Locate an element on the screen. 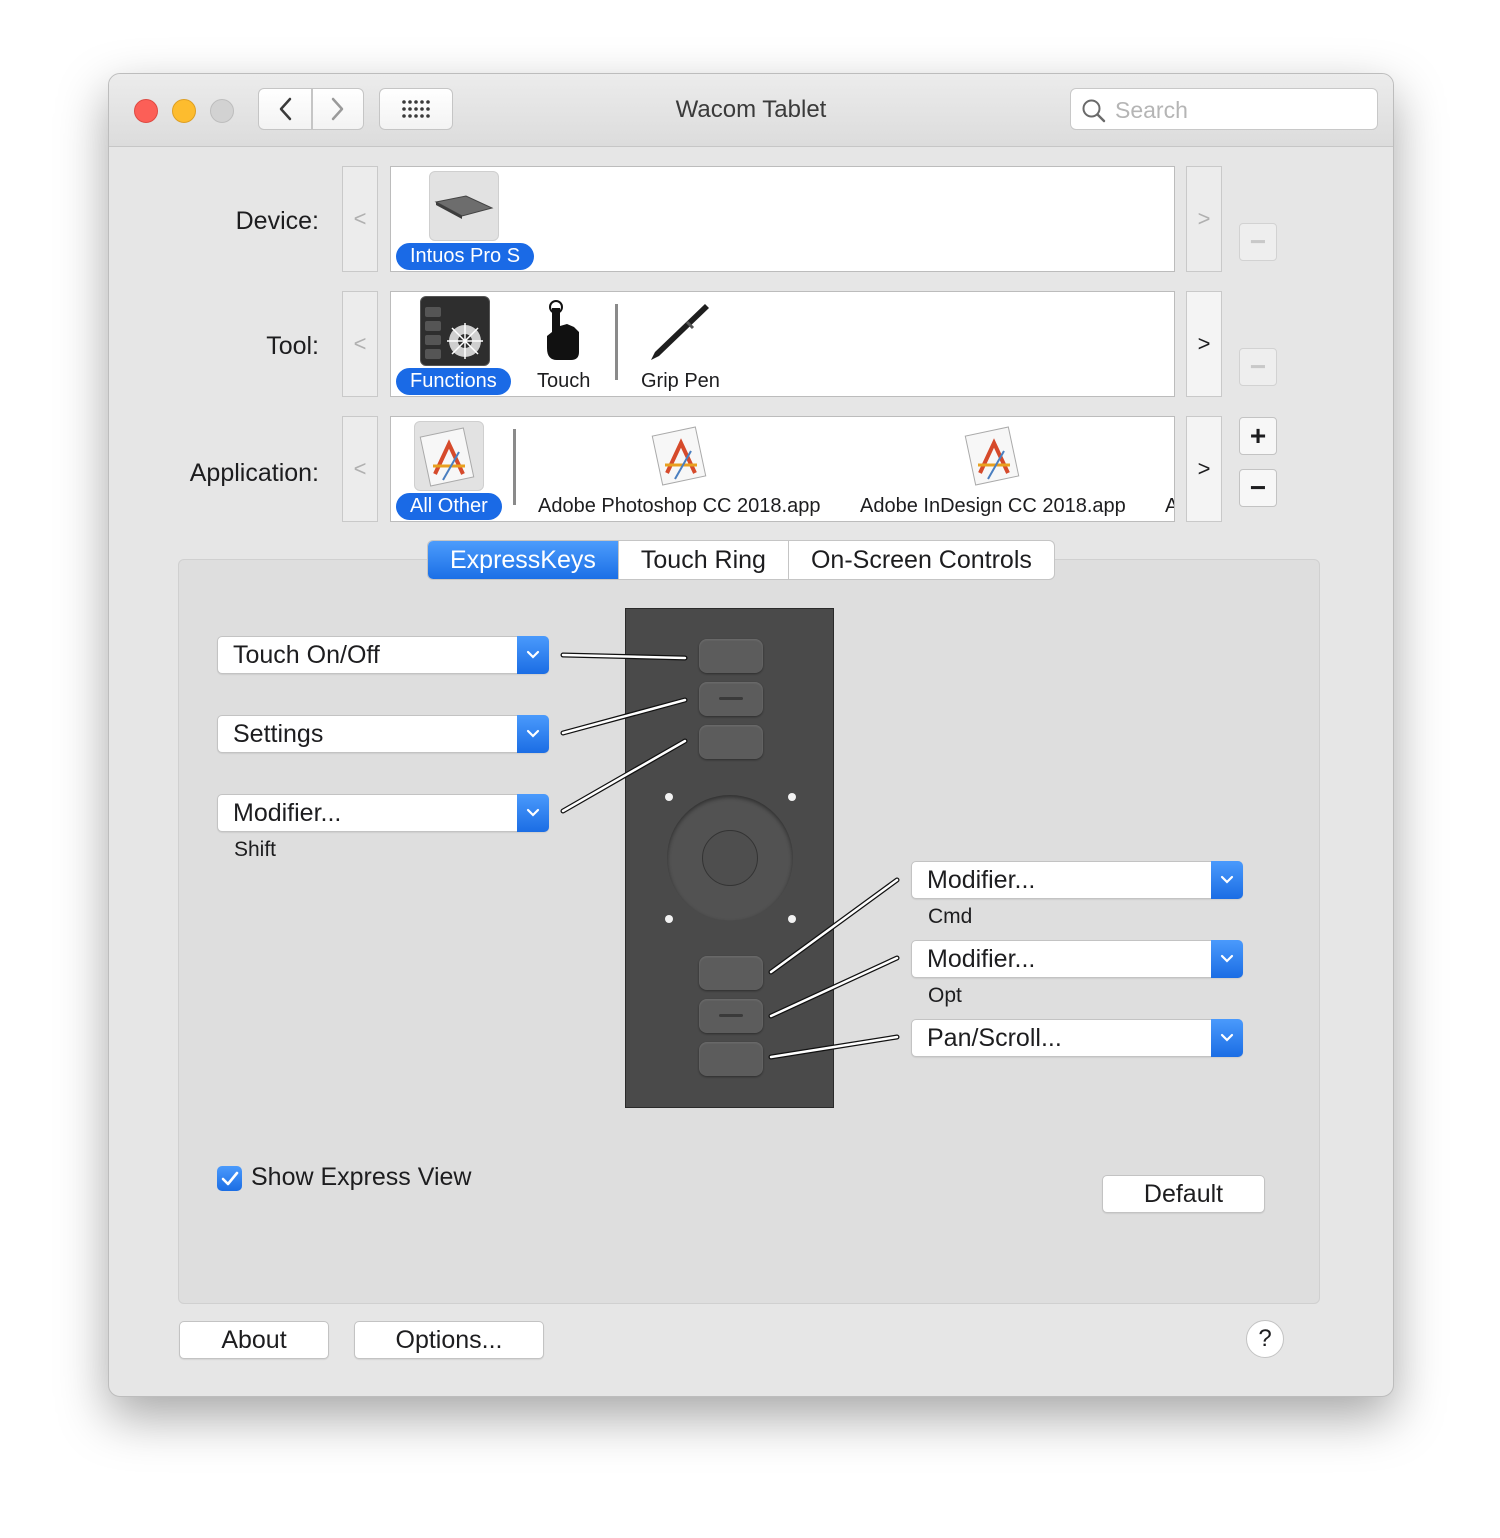 Image resolution: width=1500 pixels, height=1538 pixels. default-button: Default is located at coordinates (1183, 1194).